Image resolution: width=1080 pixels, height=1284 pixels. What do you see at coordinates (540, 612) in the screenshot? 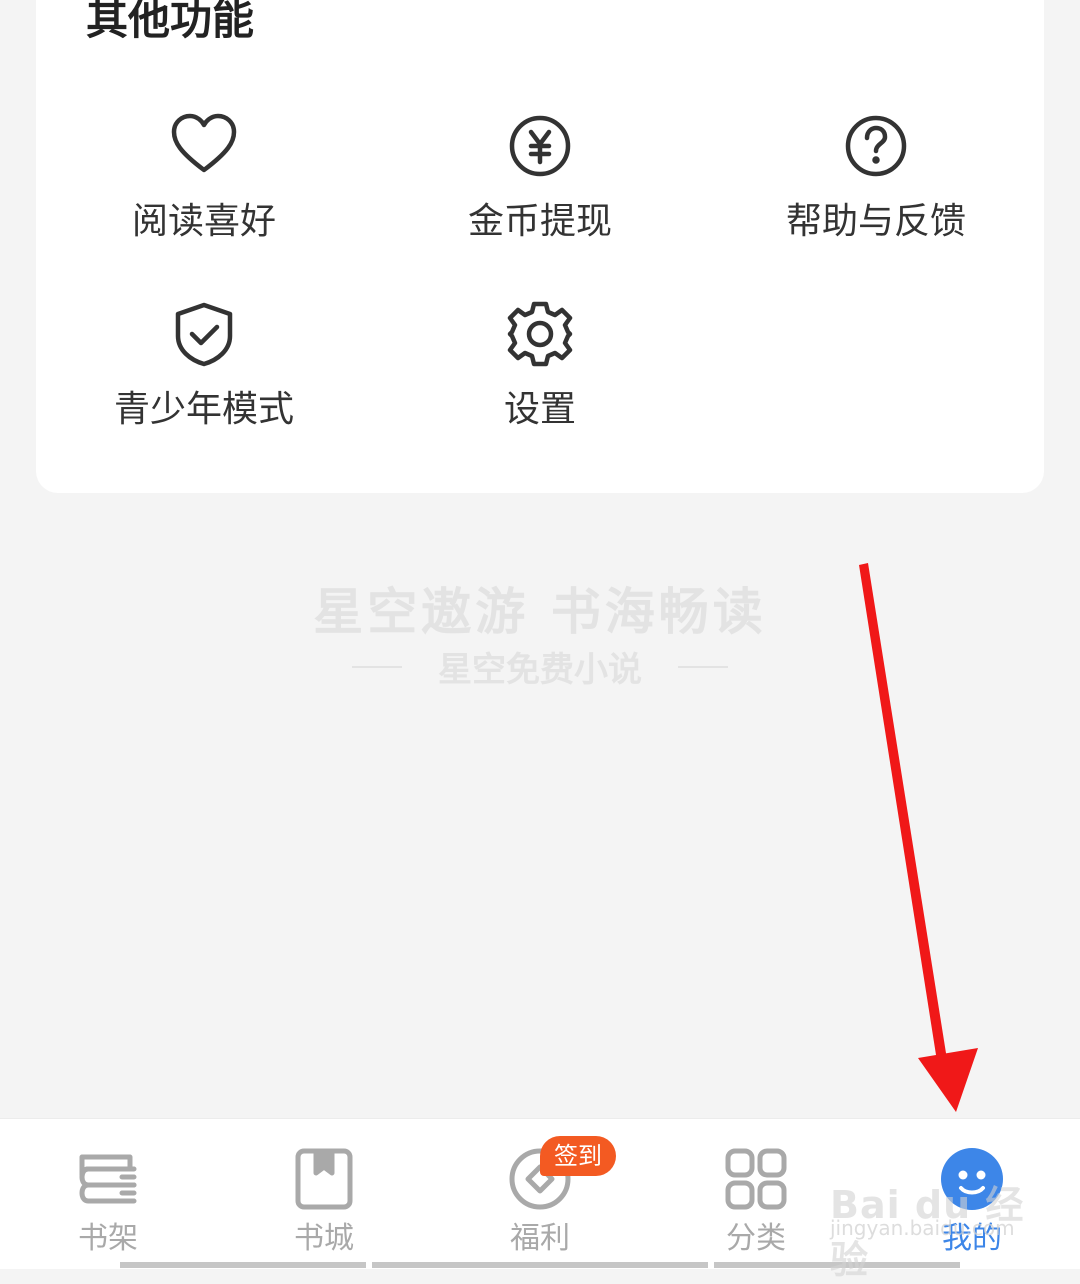
I see `slogan-main: 星空遨游 书海畅读` at bounding box center [540, 612].